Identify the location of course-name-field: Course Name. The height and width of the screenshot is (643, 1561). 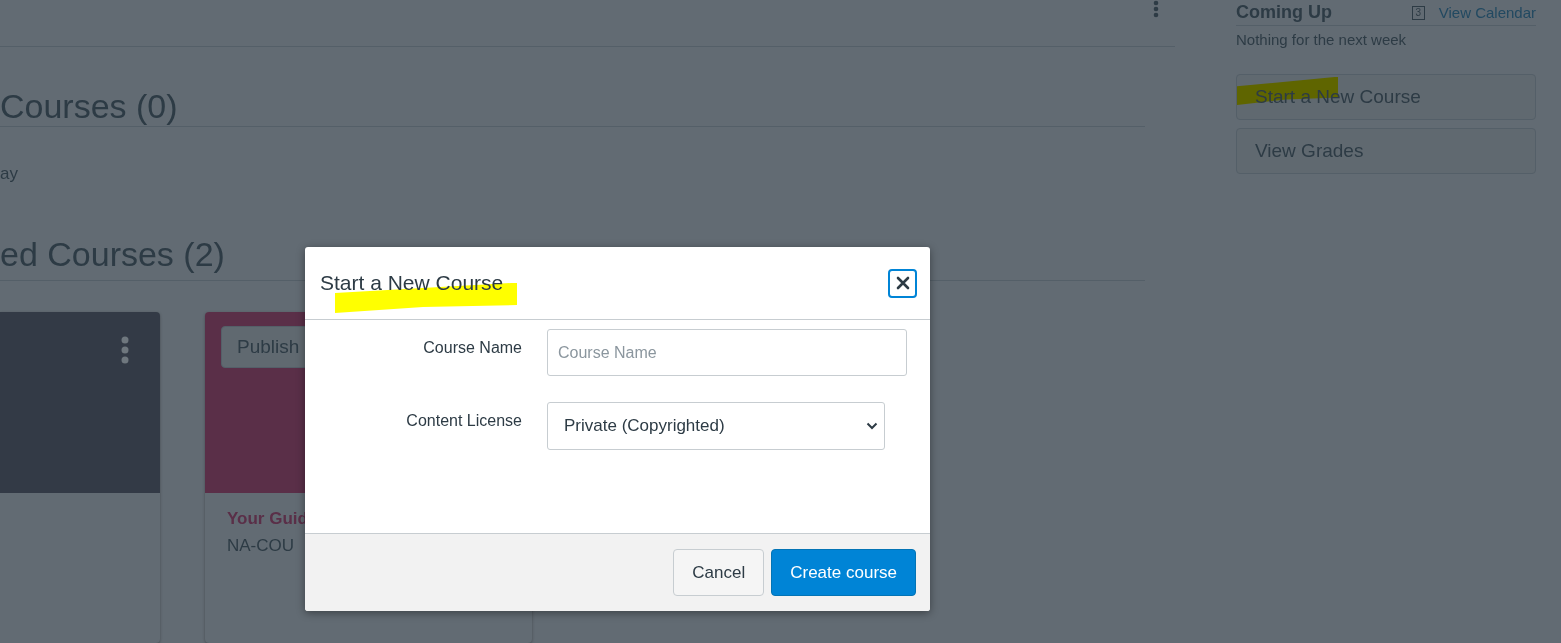
(727, 352).